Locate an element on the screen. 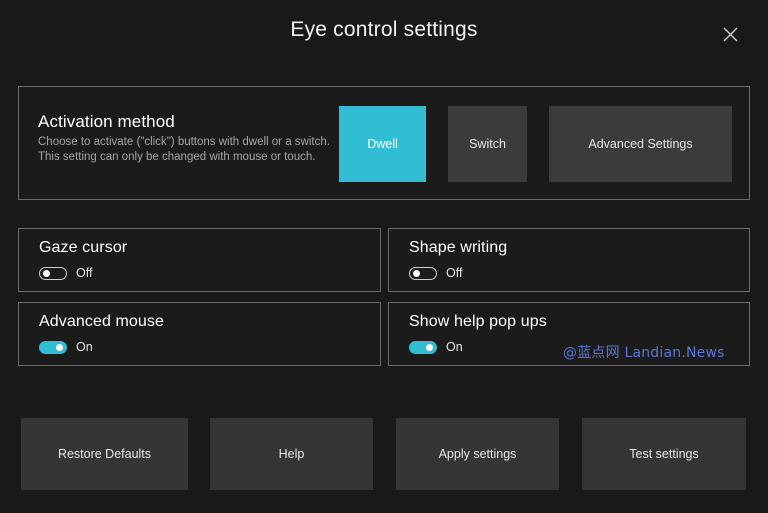 This screenshot has height=513, width=768. help-button: Help is located at coordinates (291, 454).